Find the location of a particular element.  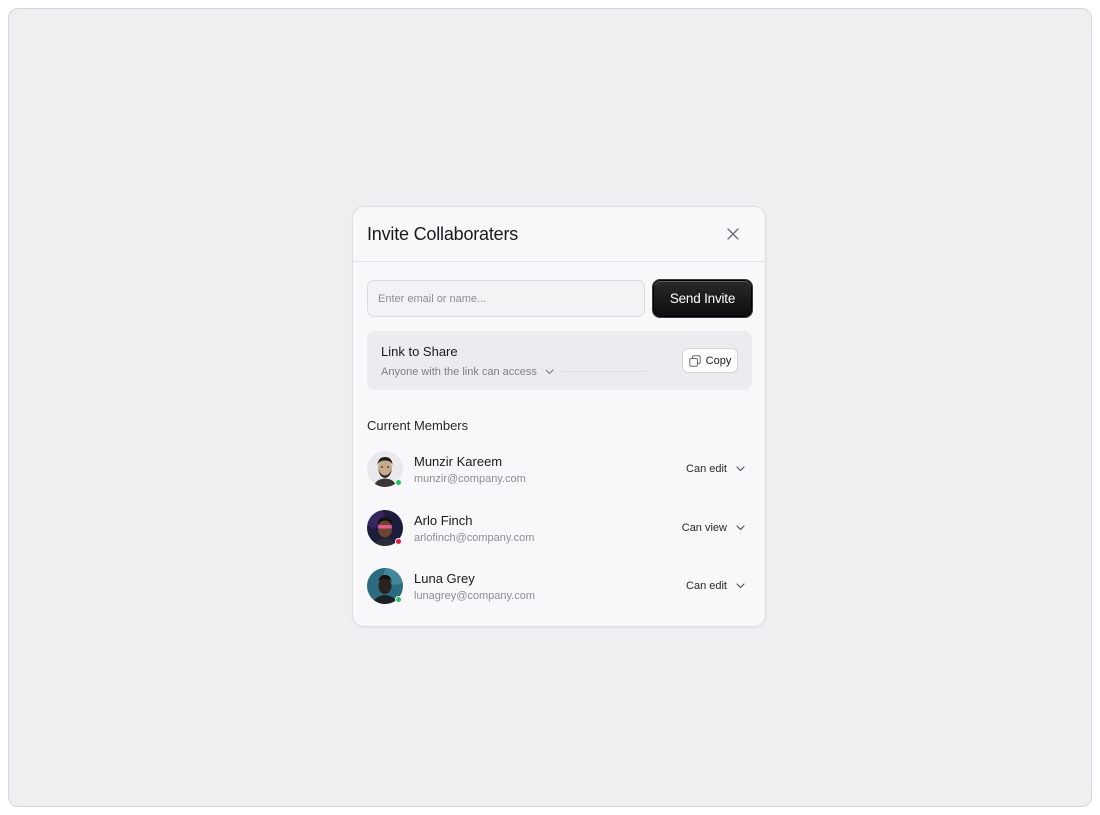

link-divider is located at coordinates (604, 371).